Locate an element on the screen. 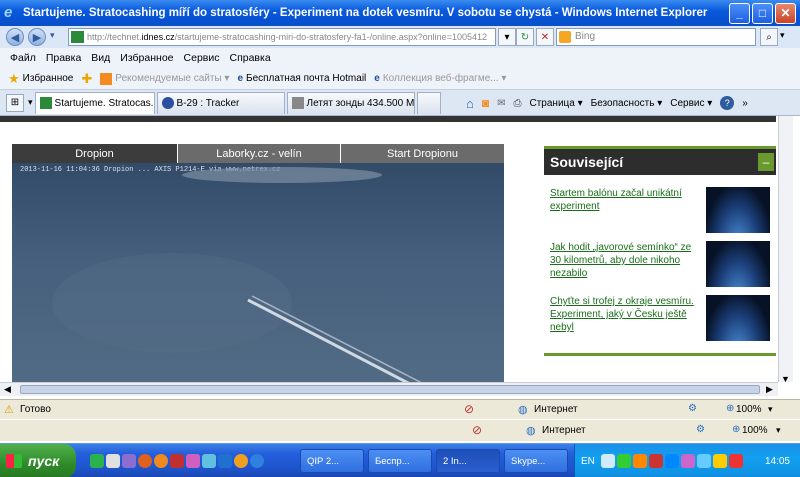 This screenshot has height=477, width=800. new-tab-button is located at coordinates (428, 102).